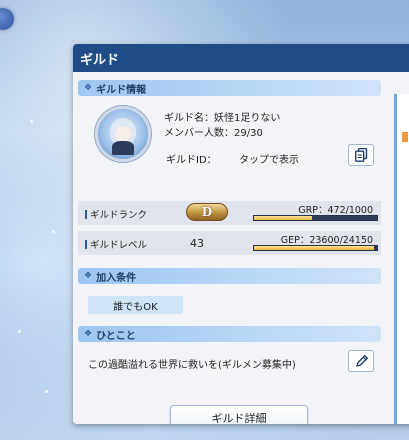 This screenshot has height=440, width=409. I want to click on side-panel-edge, so click(401, 259).